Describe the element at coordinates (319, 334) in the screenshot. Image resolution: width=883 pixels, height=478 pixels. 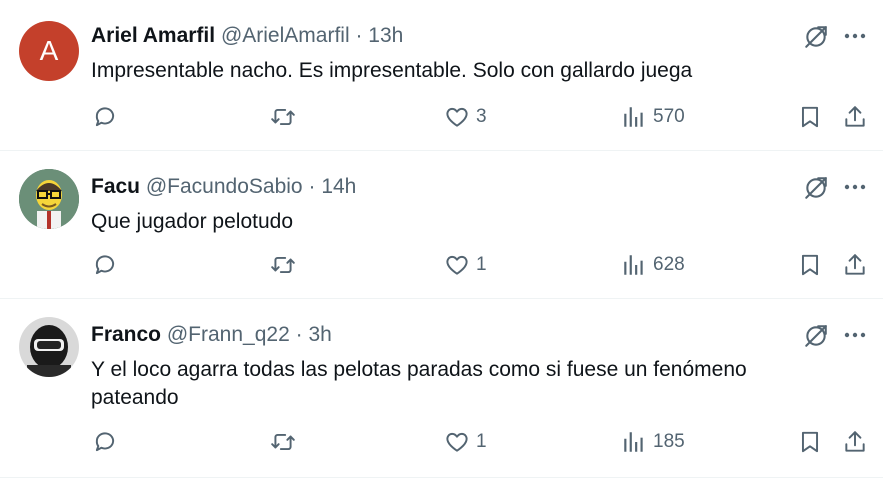
I see `timestamp: 3h` at that location.